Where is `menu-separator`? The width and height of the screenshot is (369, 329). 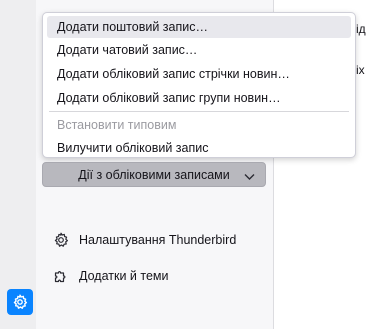
menu-separator is located at coordinates (199, 111).